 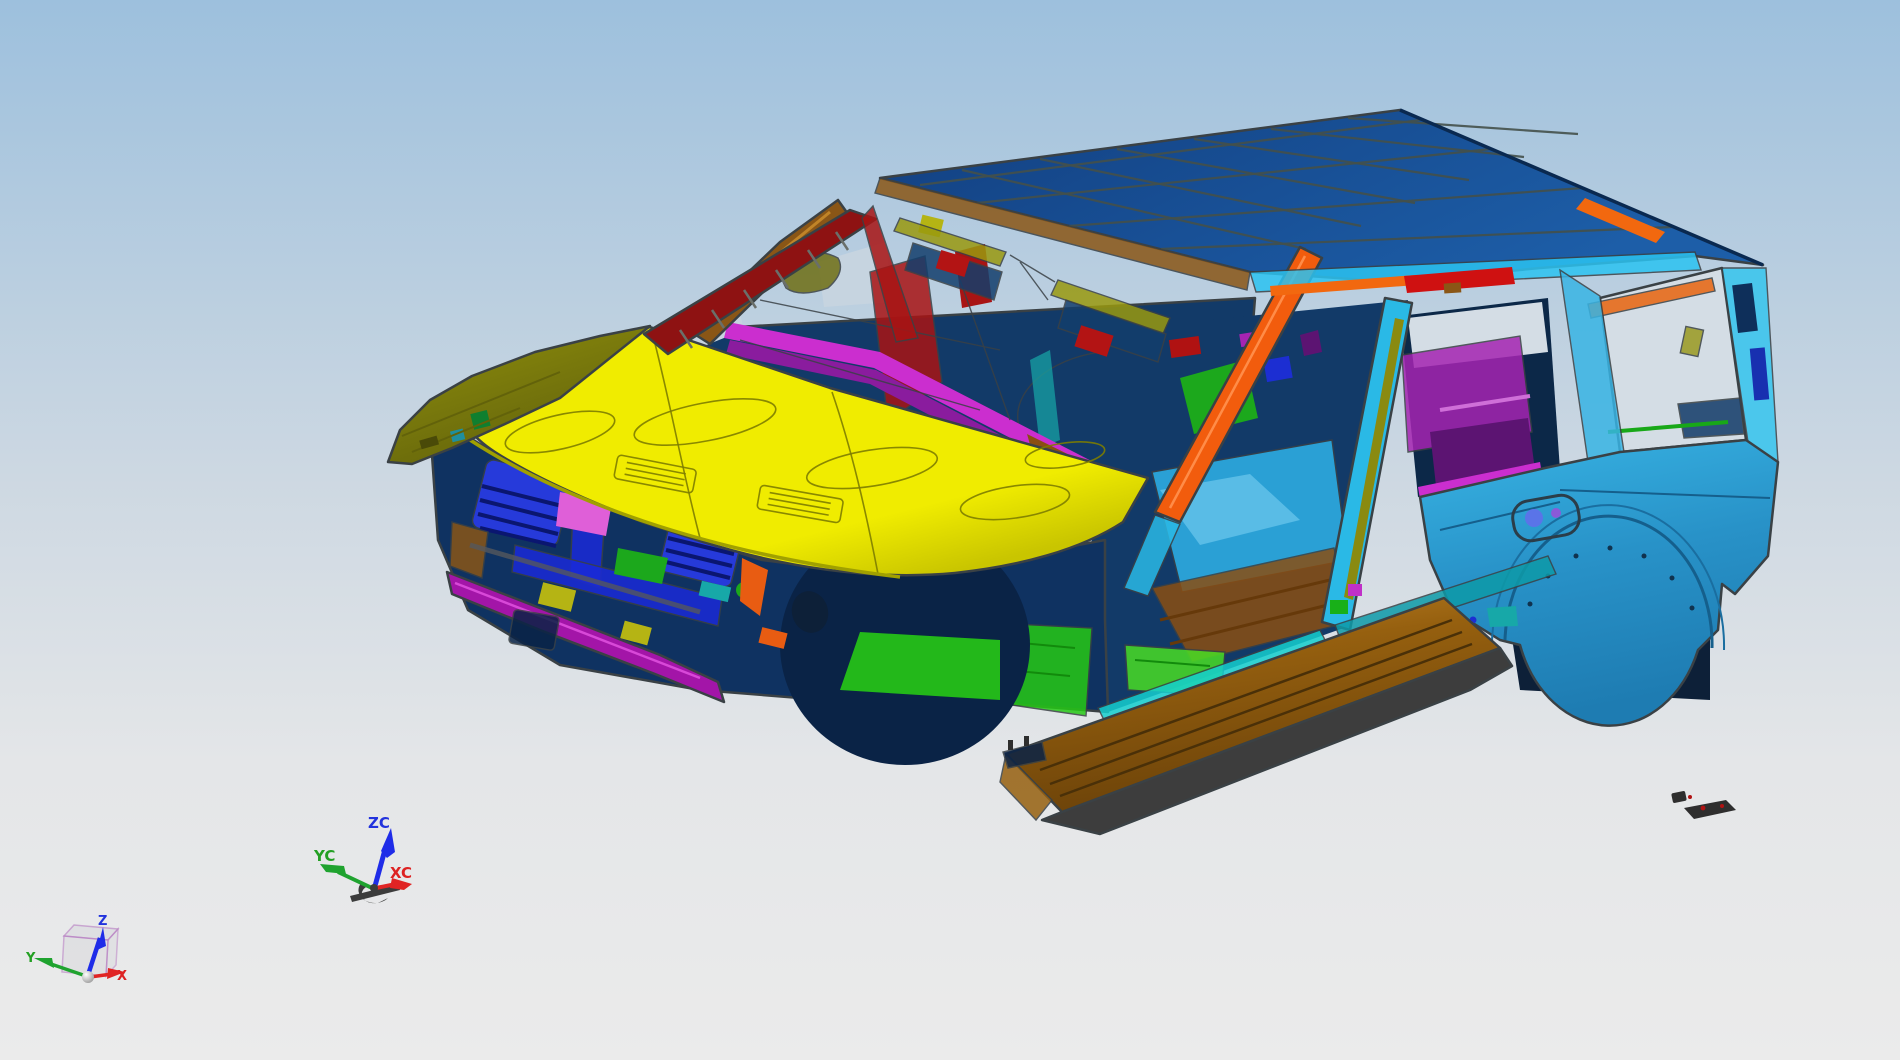 I want to click on wcs-origin, so click(x=374, y=888).